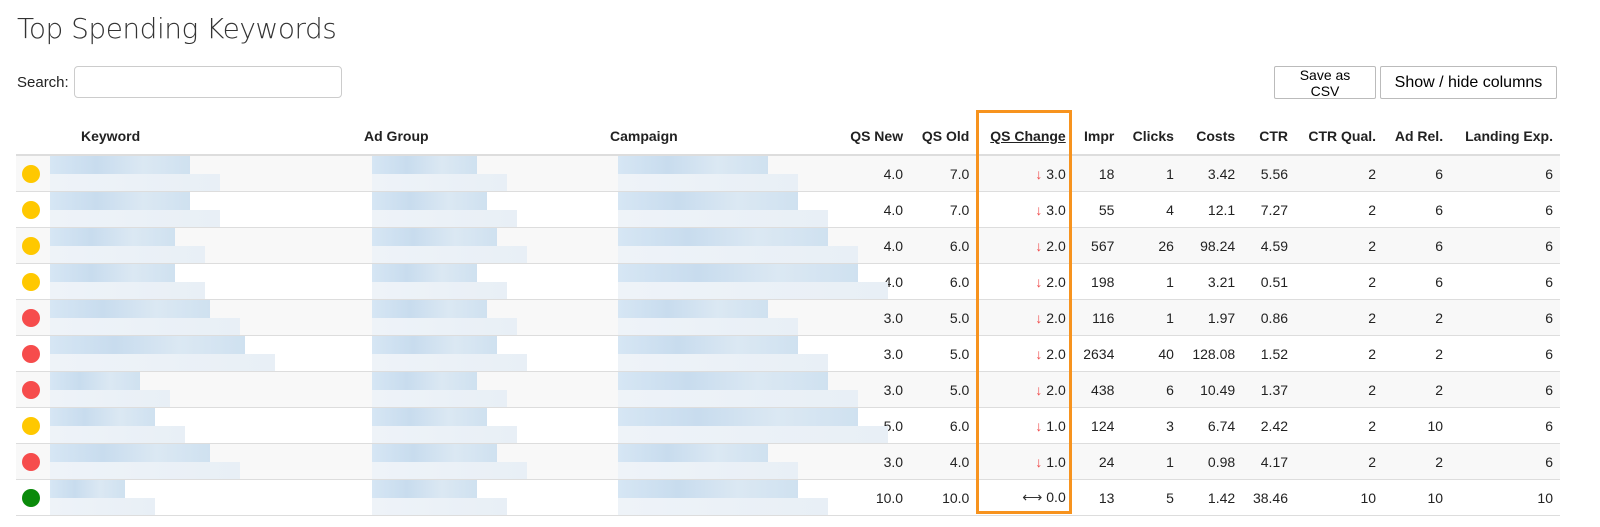 This screenshot has width=1600, height=527. I want to click on column-header-landing-exp: Landing Exp., so click(1505, 137).